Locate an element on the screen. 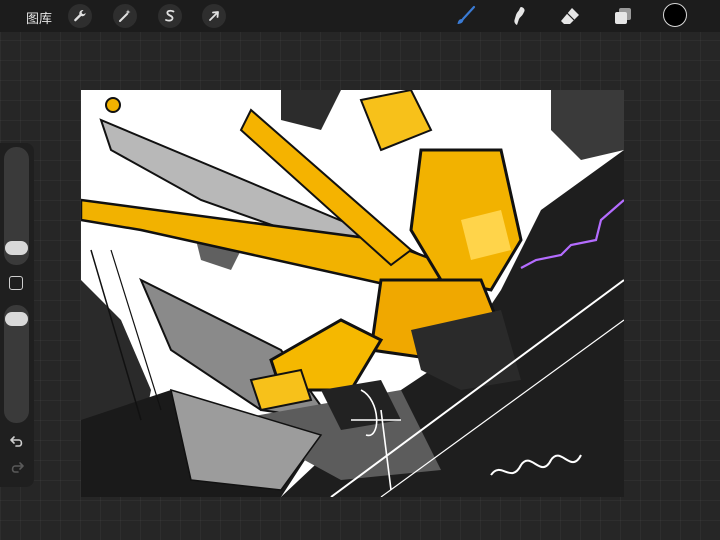  redo-icon is located at coordinates (17, 467).